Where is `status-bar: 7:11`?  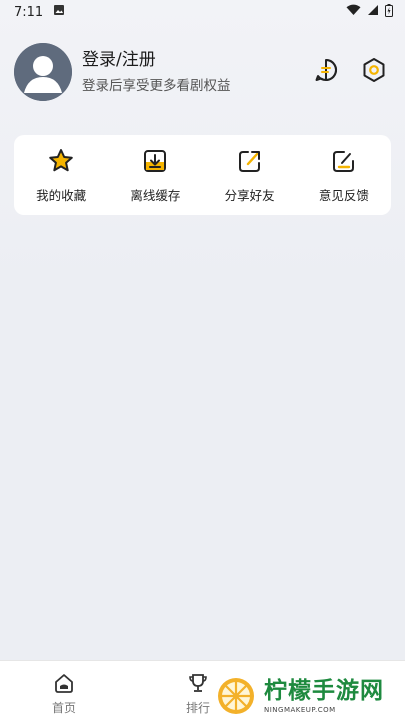 status-bar: 7:11 is located at coordinates (202, 12).